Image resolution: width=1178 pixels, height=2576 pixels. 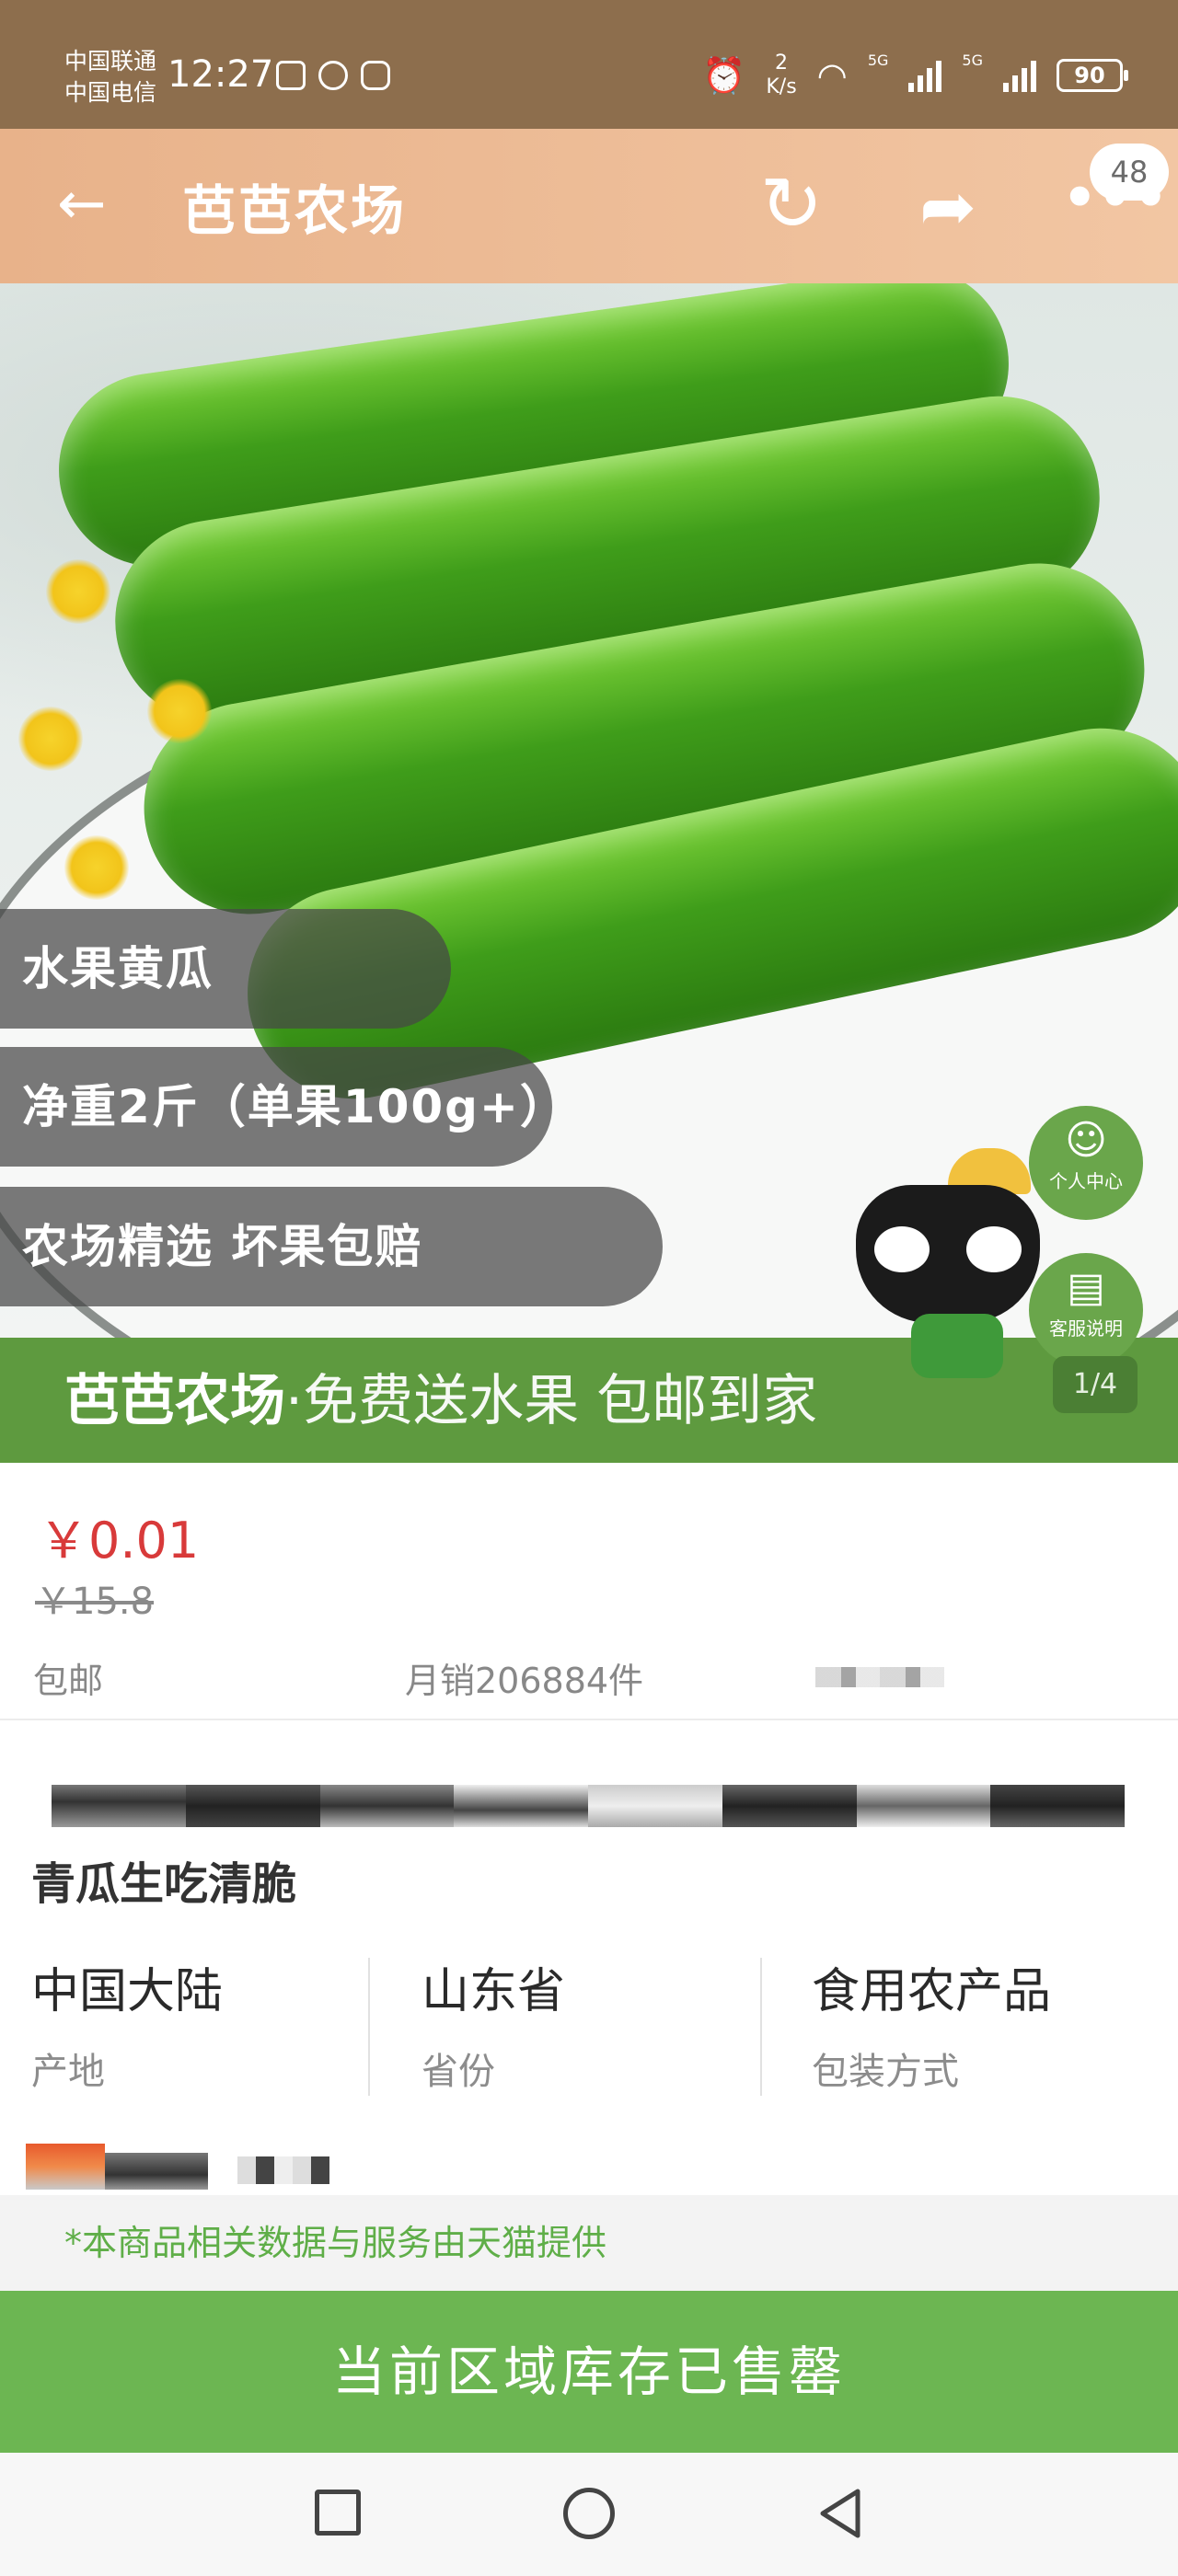 I want to click on status-right: ⏰ 2 K/s ◠ 5G 5G 90, so click(x=915, y=75).